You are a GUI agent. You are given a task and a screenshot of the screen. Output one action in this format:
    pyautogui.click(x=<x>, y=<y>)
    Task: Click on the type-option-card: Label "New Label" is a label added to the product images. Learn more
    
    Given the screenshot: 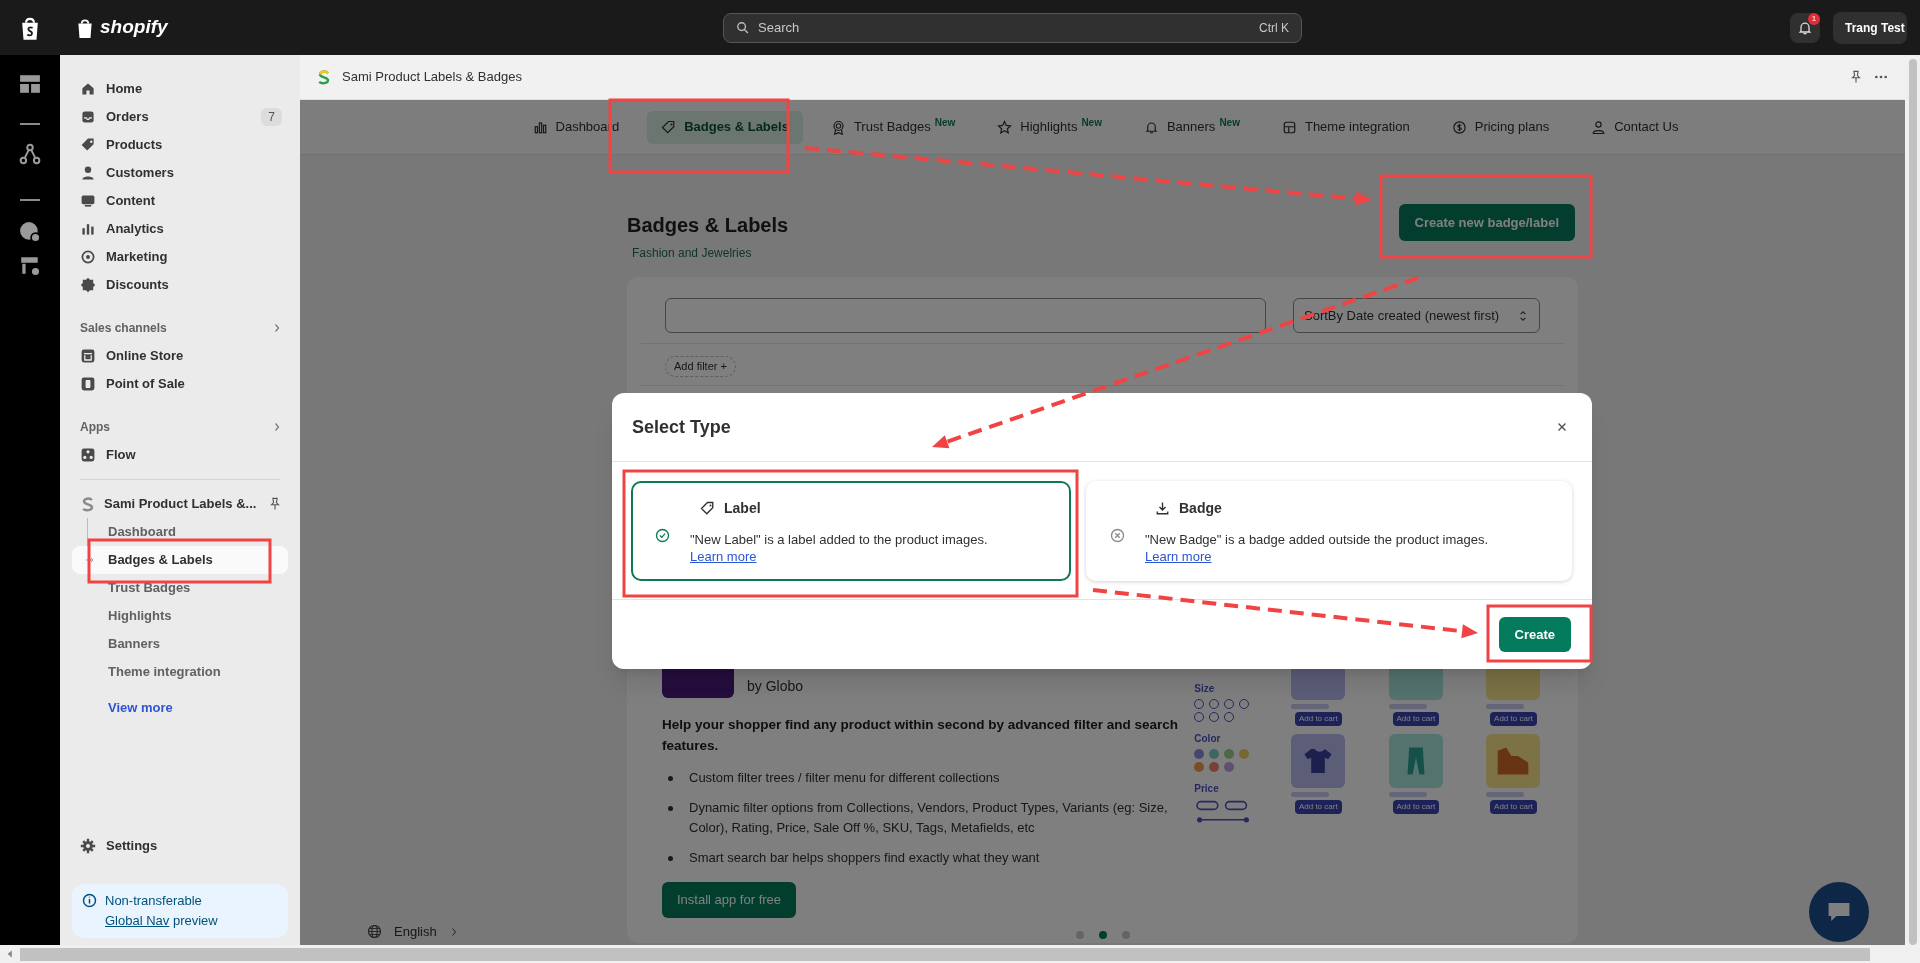 What is the action you would take?
    pyautogui.click(x=851, y=531)
    